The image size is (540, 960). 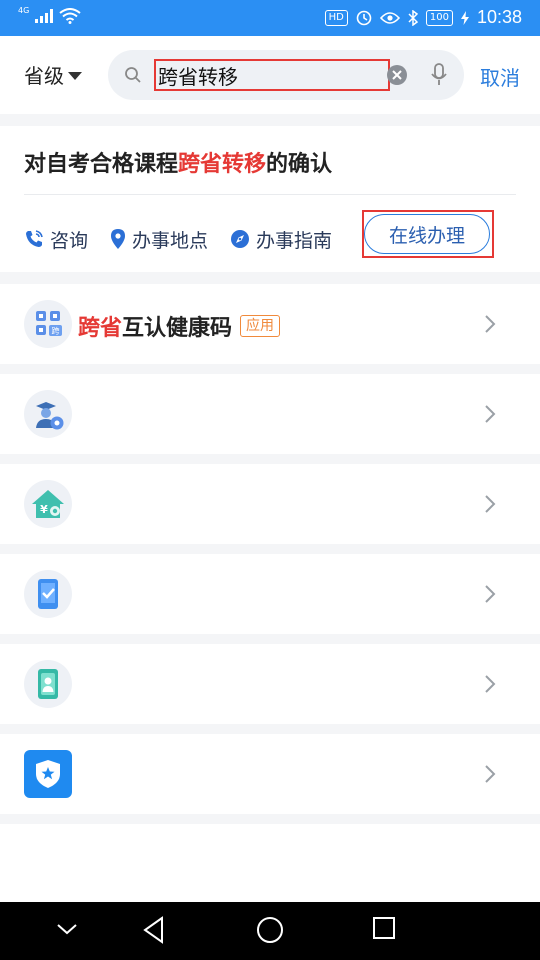 I want to click on home-icon, so click(x=270, y=930).